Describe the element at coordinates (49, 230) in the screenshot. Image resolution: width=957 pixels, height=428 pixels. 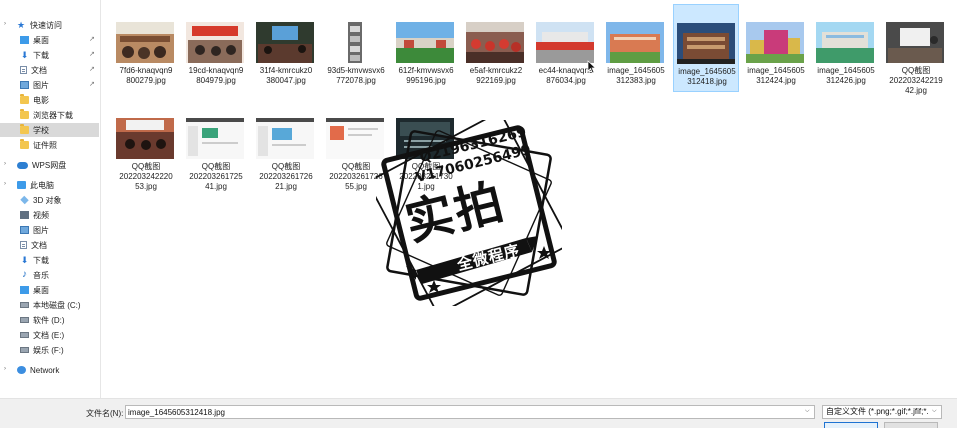
I see `nav-item: 图片` at that location.